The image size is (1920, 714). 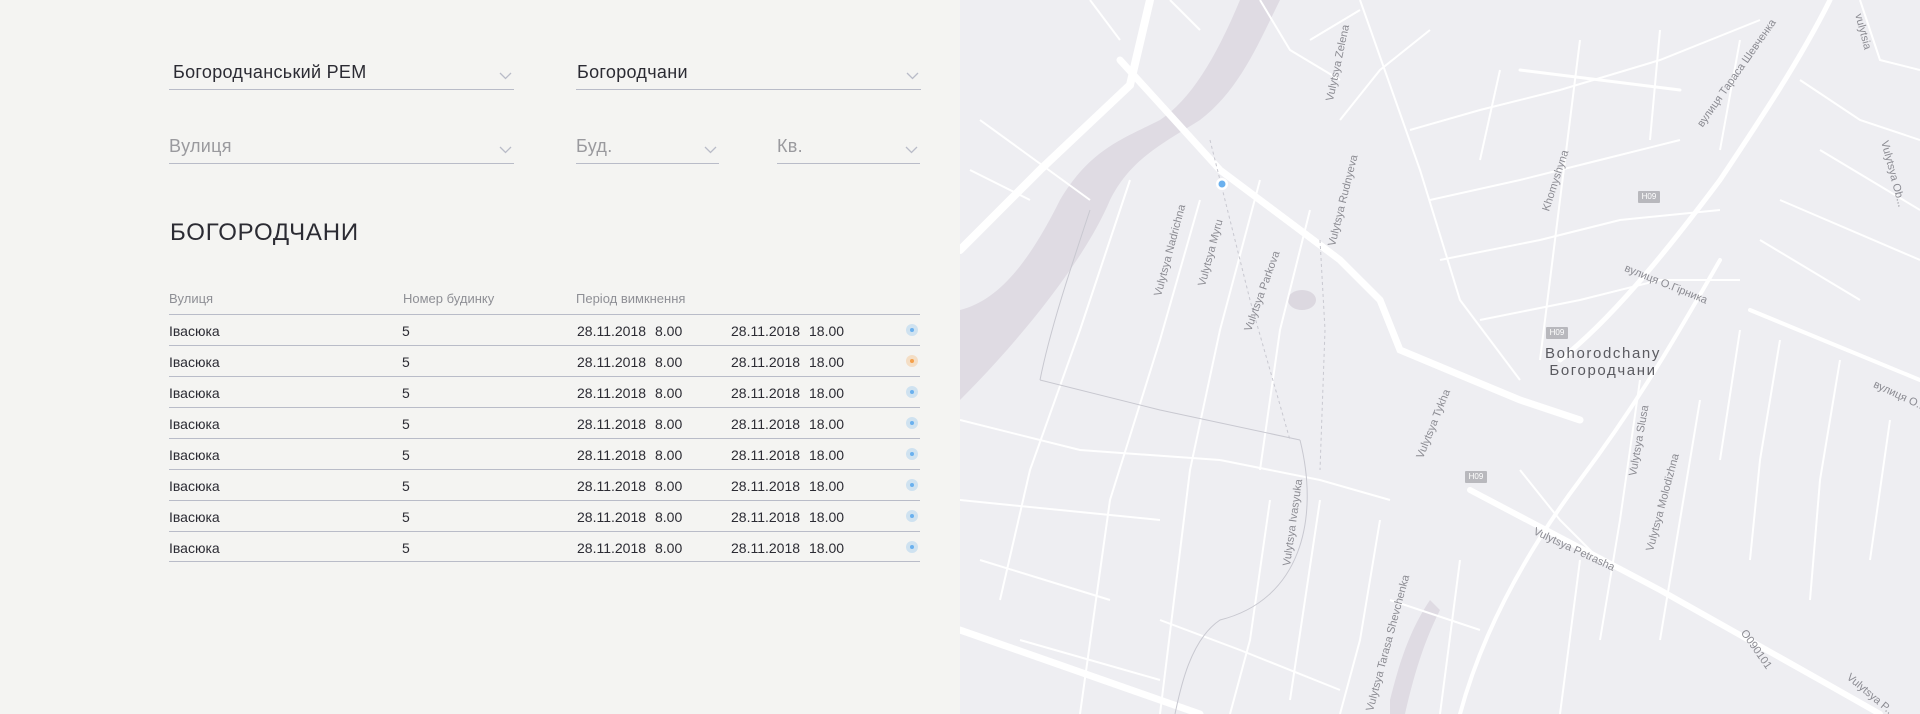 I want to click on district-select-value: Богородчанський РЕМ, so click(x=270, y=72).